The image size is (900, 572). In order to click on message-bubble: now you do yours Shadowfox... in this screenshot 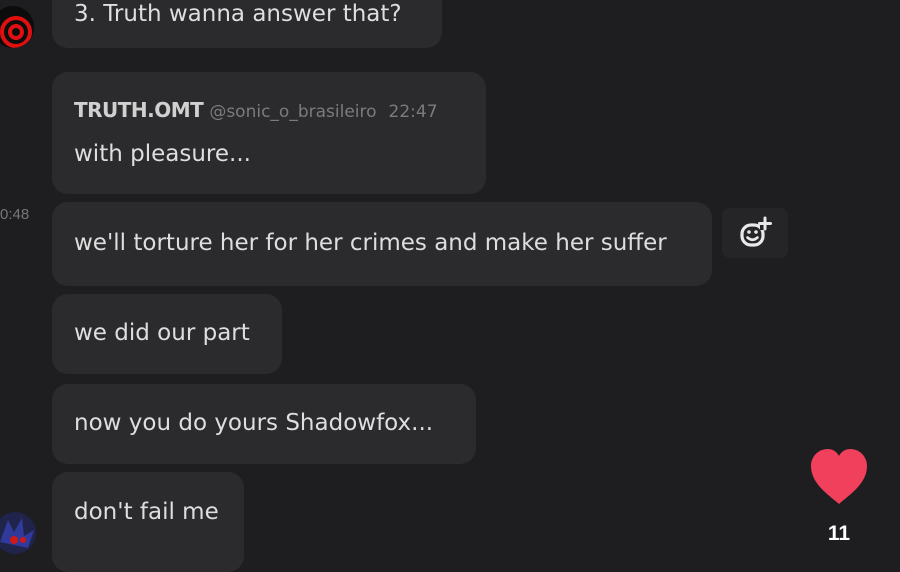, I will do `click(264, 424)`.